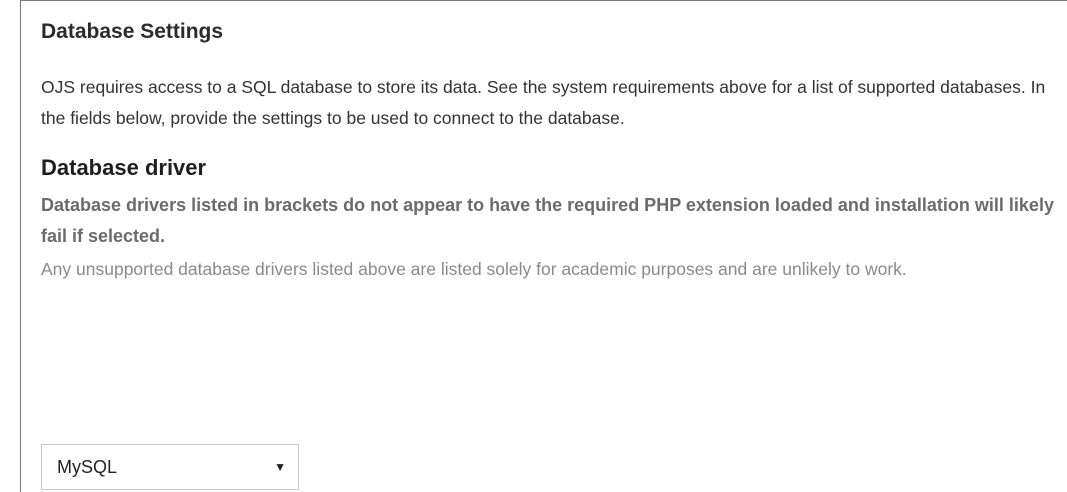 Image resolution: width=1067 pixels, height=492 pixels. Describe the element at coordinates (87, 466) in the screenshot. I see `selected-driver-value: MySQL` at that location.